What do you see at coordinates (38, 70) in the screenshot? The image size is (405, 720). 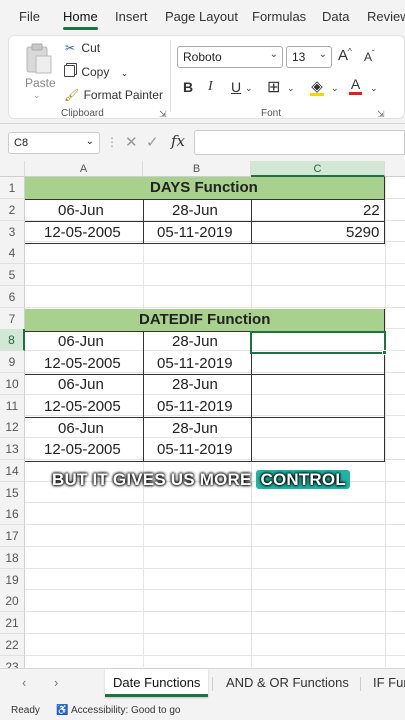 I see `paste-button: Paste ⌄` at bounding box center [38, 70].